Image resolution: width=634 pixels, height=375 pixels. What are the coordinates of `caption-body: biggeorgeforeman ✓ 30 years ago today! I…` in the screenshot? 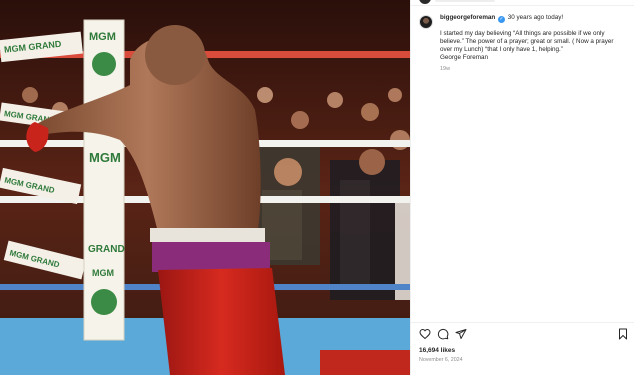 It's located at (533, 43).